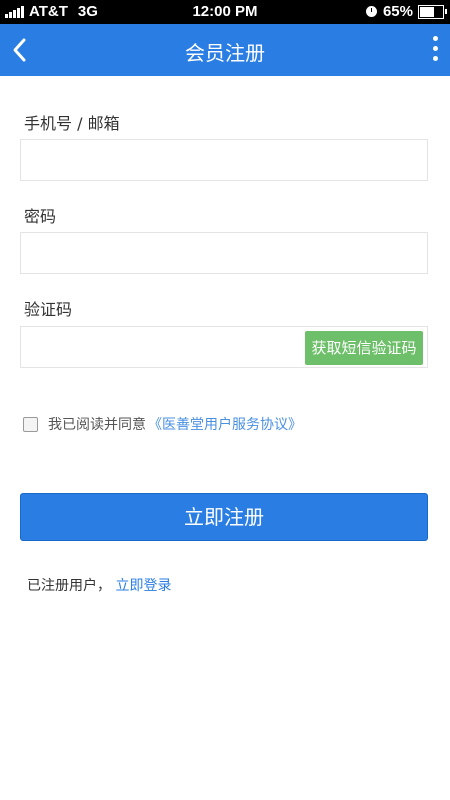  I want to click on battery-icon, so click(432, 11).